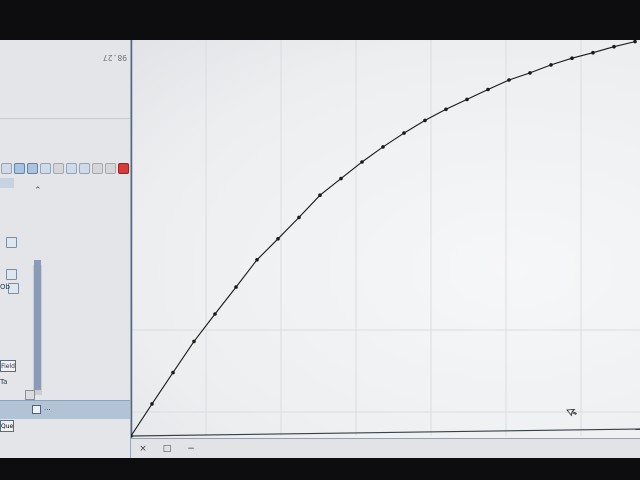 Image resolution: width=640 pixels, height=480 pixels. What do you see at coordinates (84, 168) in the screenshot?
I see `link-icon` at bounding box center [84, 168].